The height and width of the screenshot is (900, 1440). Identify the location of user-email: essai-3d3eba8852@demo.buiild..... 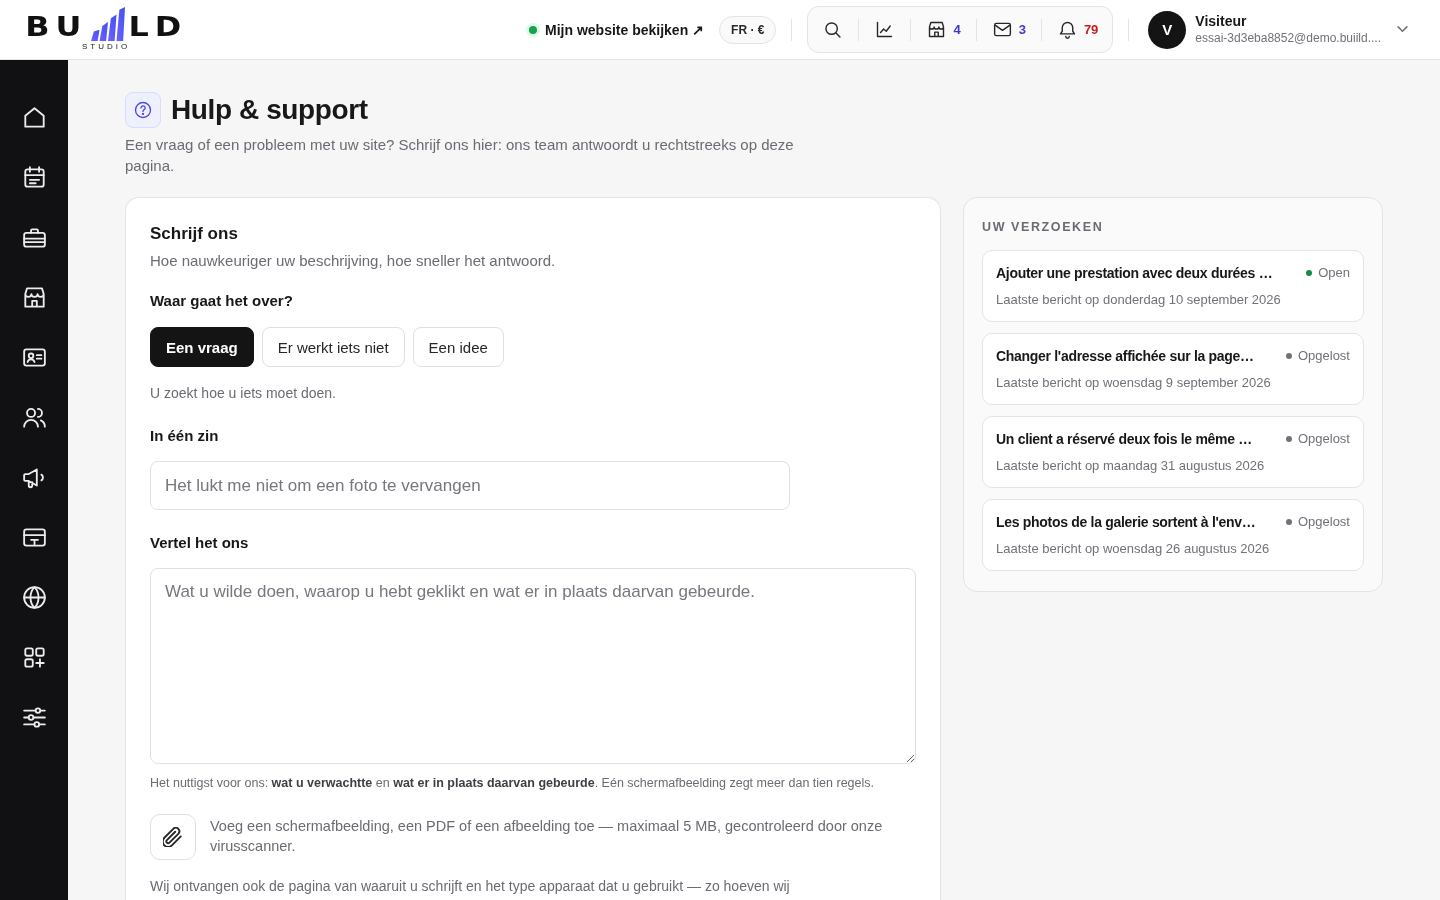
(1288, 38).